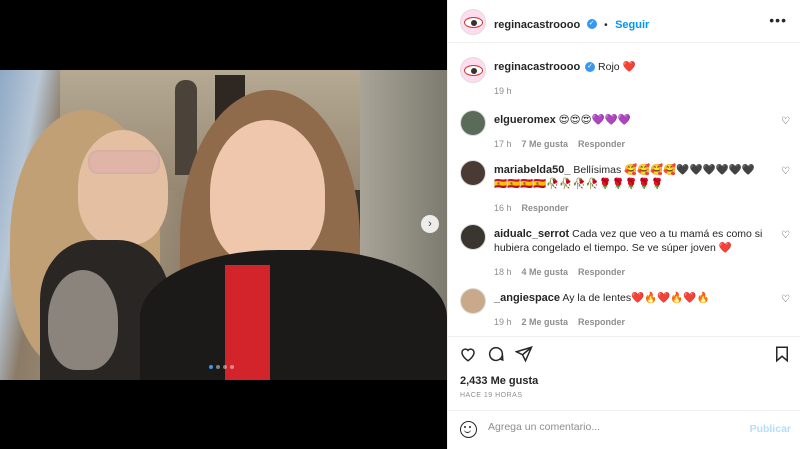 The image size is (800, 449). I want to click on person-right-face, so click(267, 192).